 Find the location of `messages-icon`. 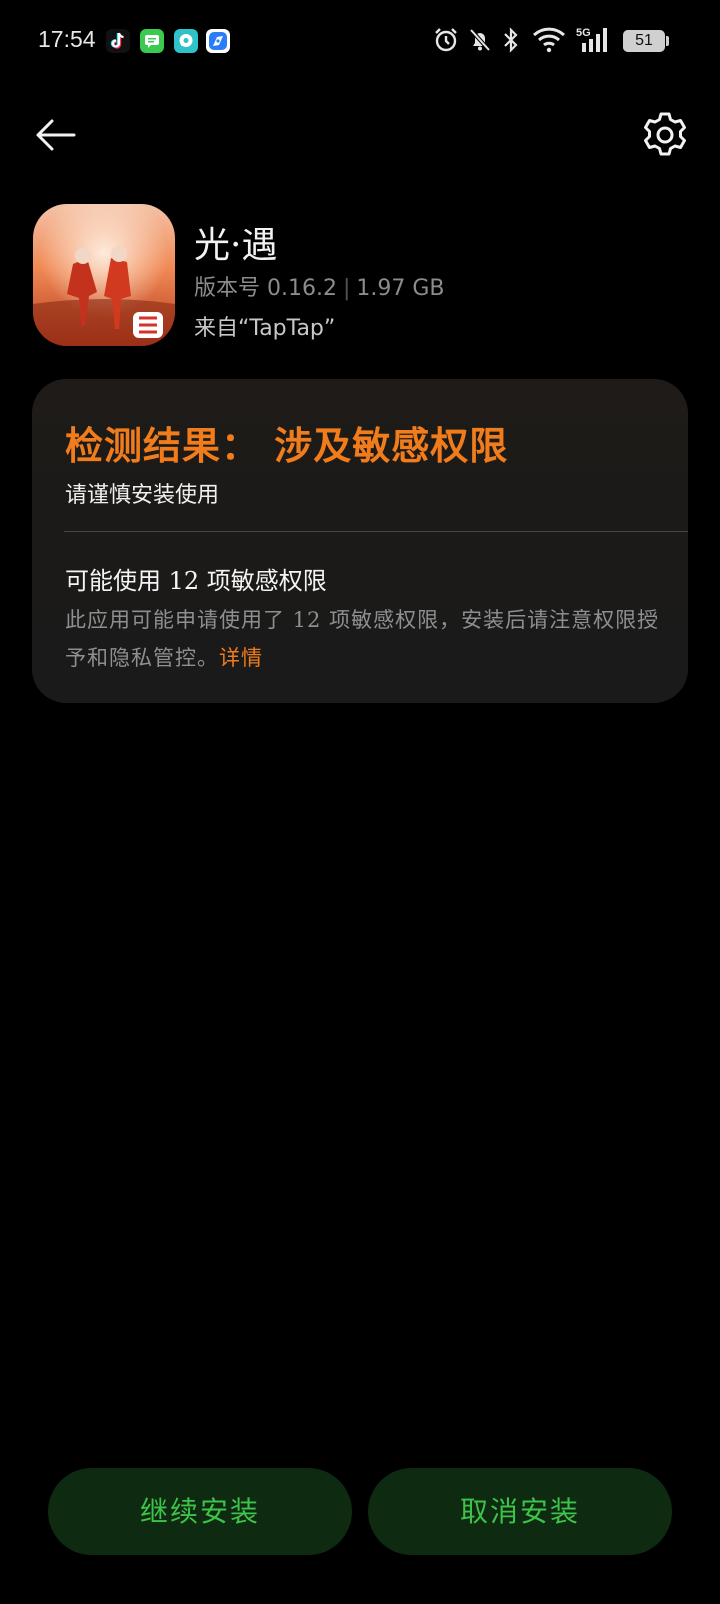

messages-icon is located at coordinates (152, 41).